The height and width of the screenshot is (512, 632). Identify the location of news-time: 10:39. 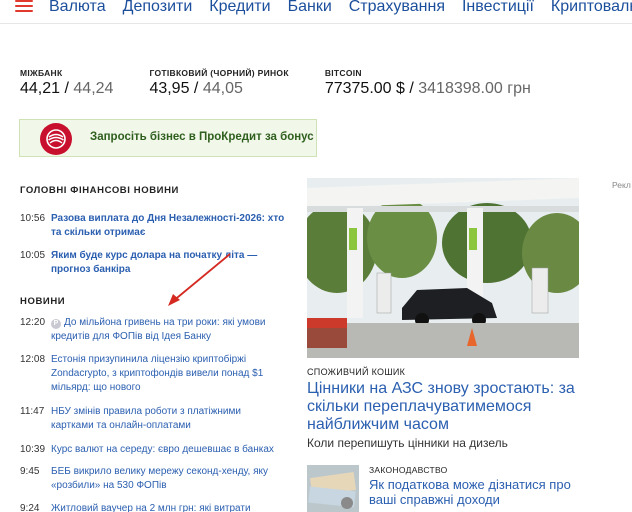
(33, 449).